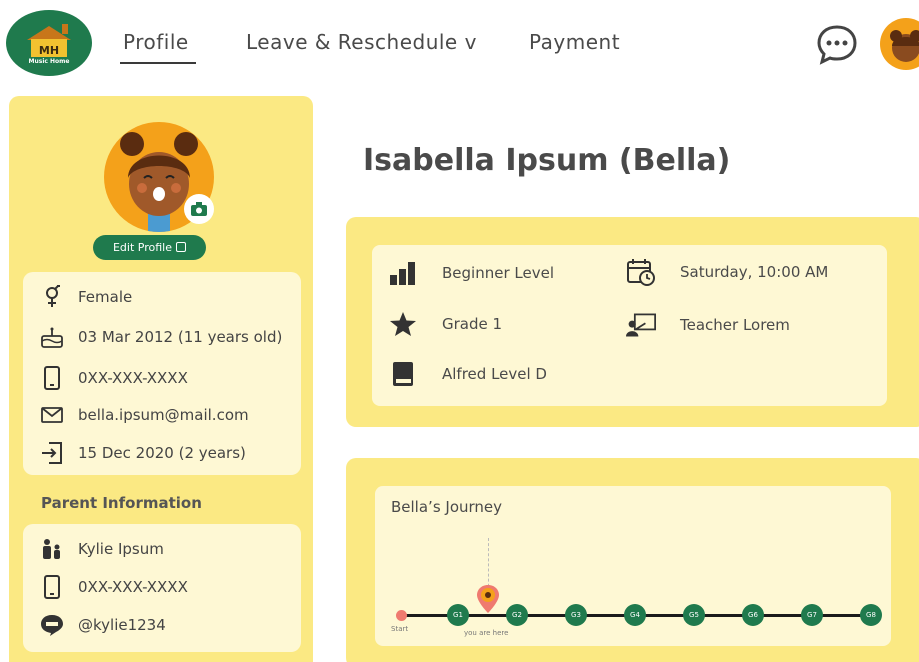 This screenshot has height=662, width=919. Describe the element at coordinates (735, 325) in the screenshot. I see `teacher-value: Teacher Lorem` at that location.